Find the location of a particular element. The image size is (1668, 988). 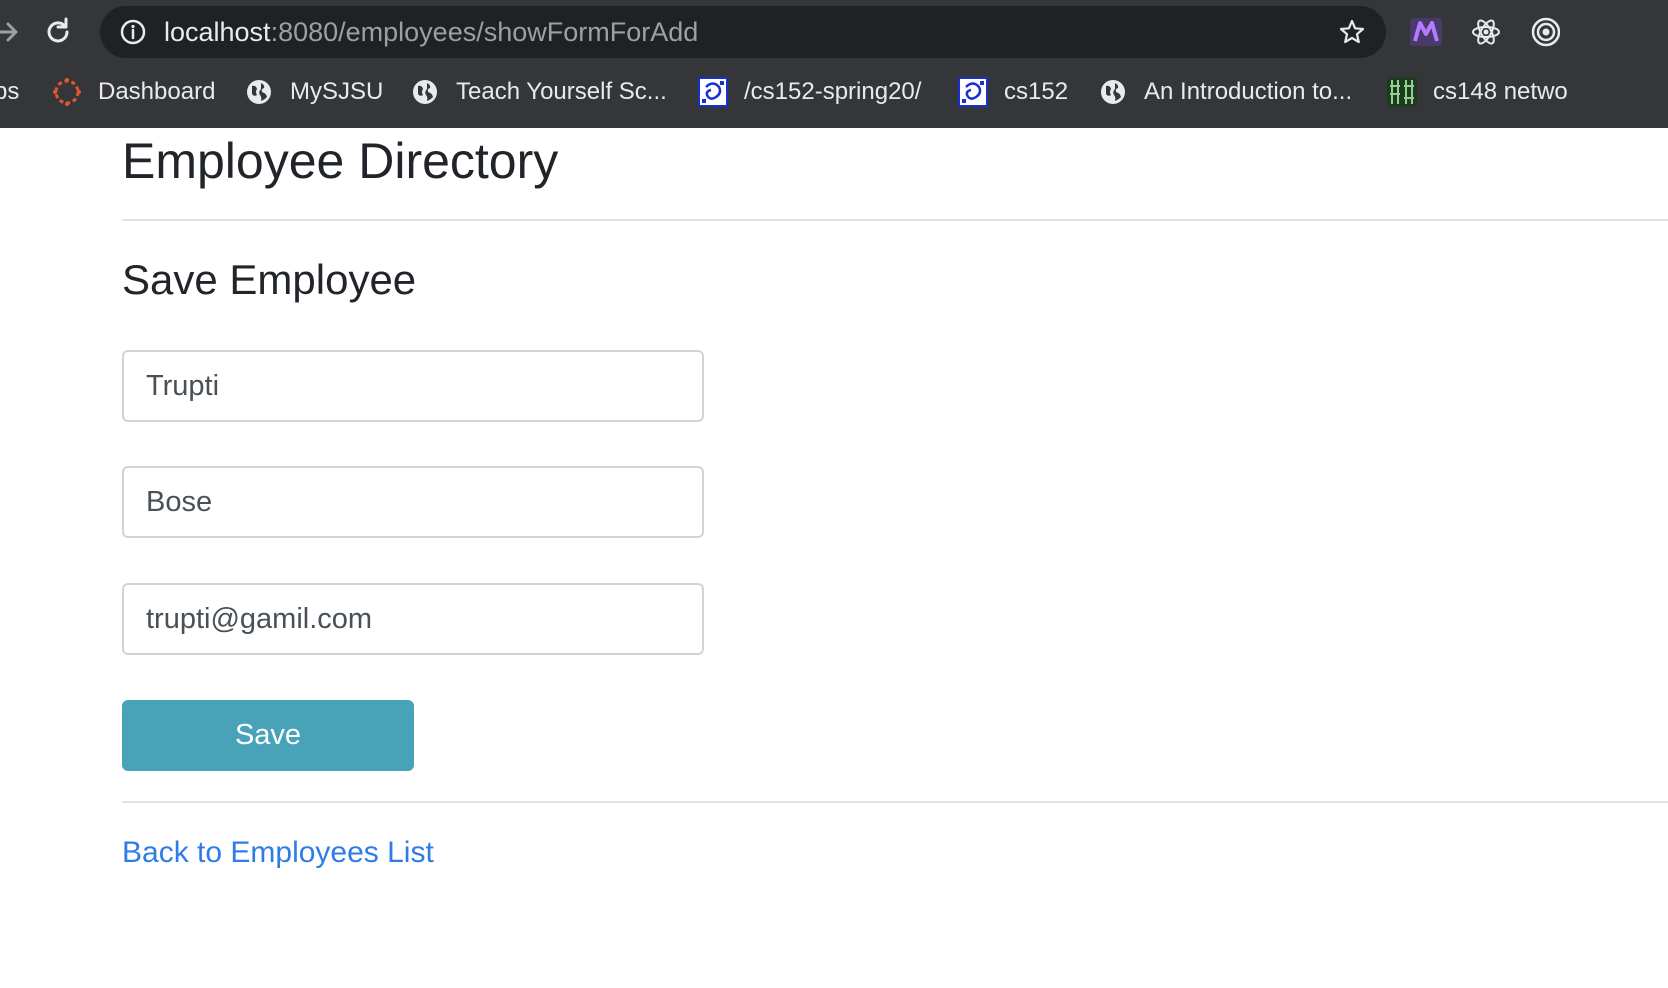

forward-arrow-icon is located at coordinates (13, 32).